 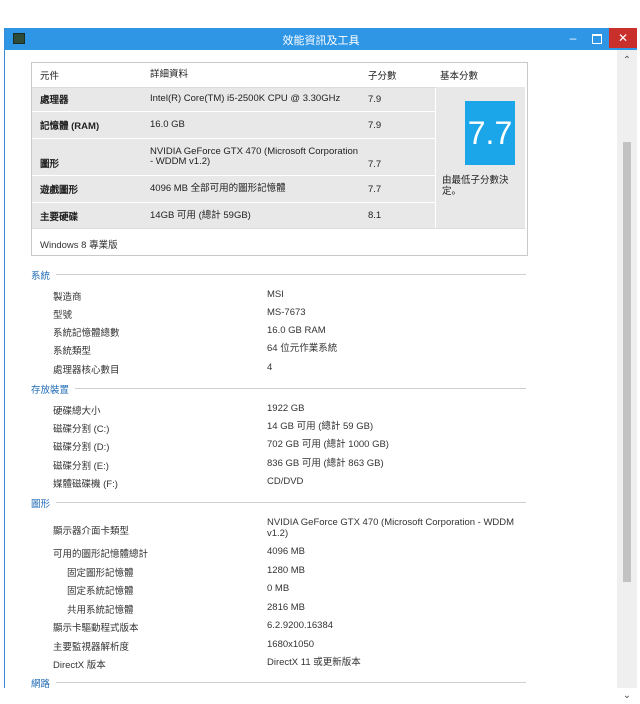 I want to click on scroll-up-arrow-icon: ⌃, so click(x=627, y=61).